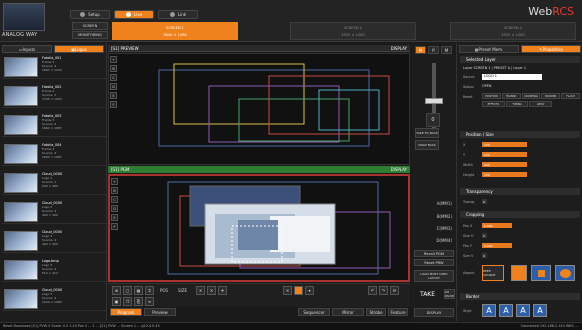  Describe the element at coordinates (314, 312) in the screenshot. I see `tab-sequencer: Sequencer` at that location.